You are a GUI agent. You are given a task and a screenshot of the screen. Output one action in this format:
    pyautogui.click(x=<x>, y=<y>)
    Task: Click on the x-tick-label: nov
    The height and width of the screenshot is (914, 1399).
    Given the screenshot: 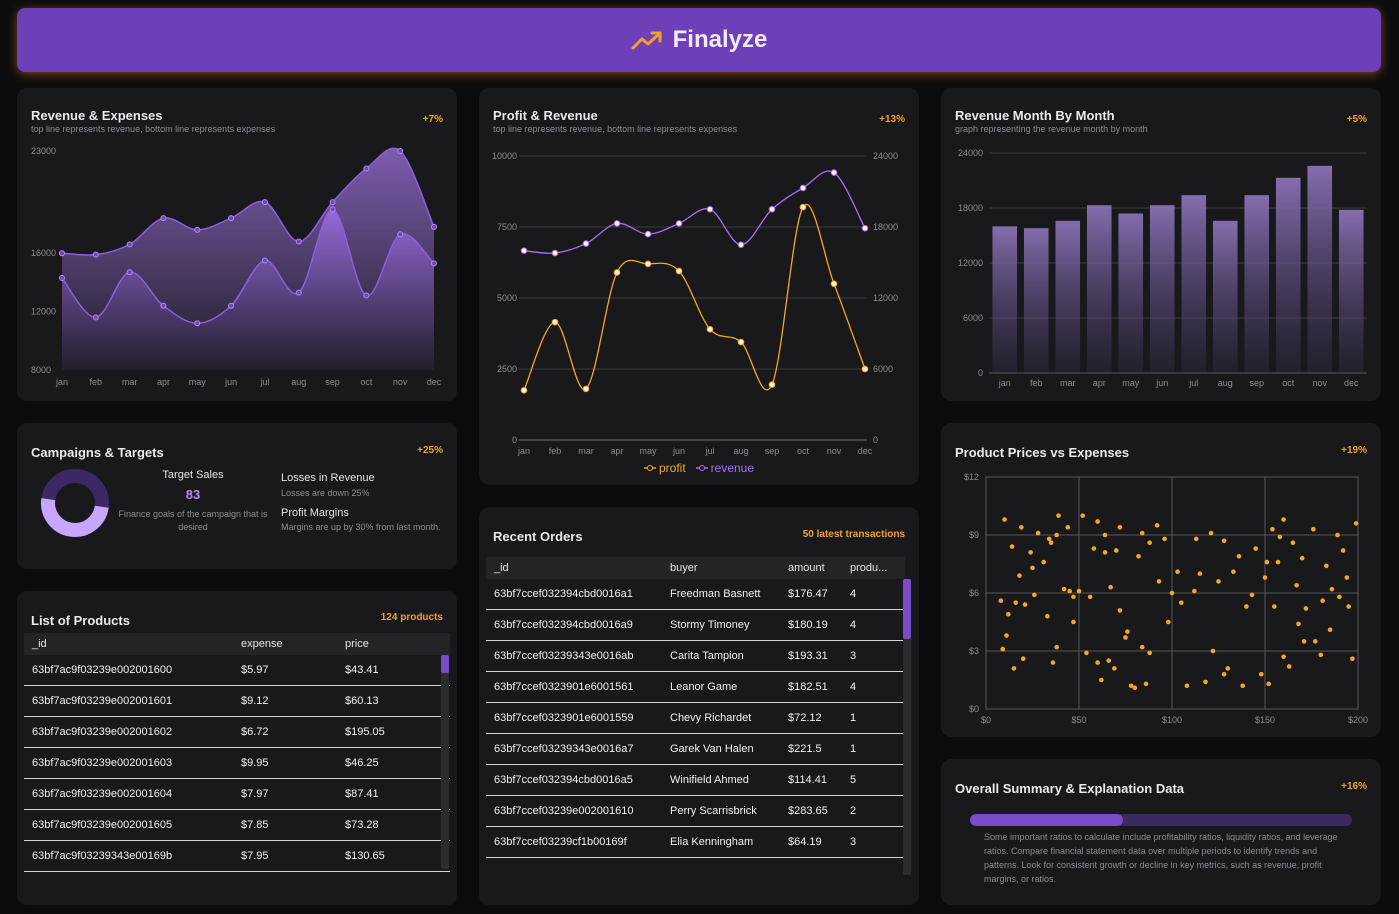 What is the action you would take?
    pyautogui.click(x=400, y=382)
    